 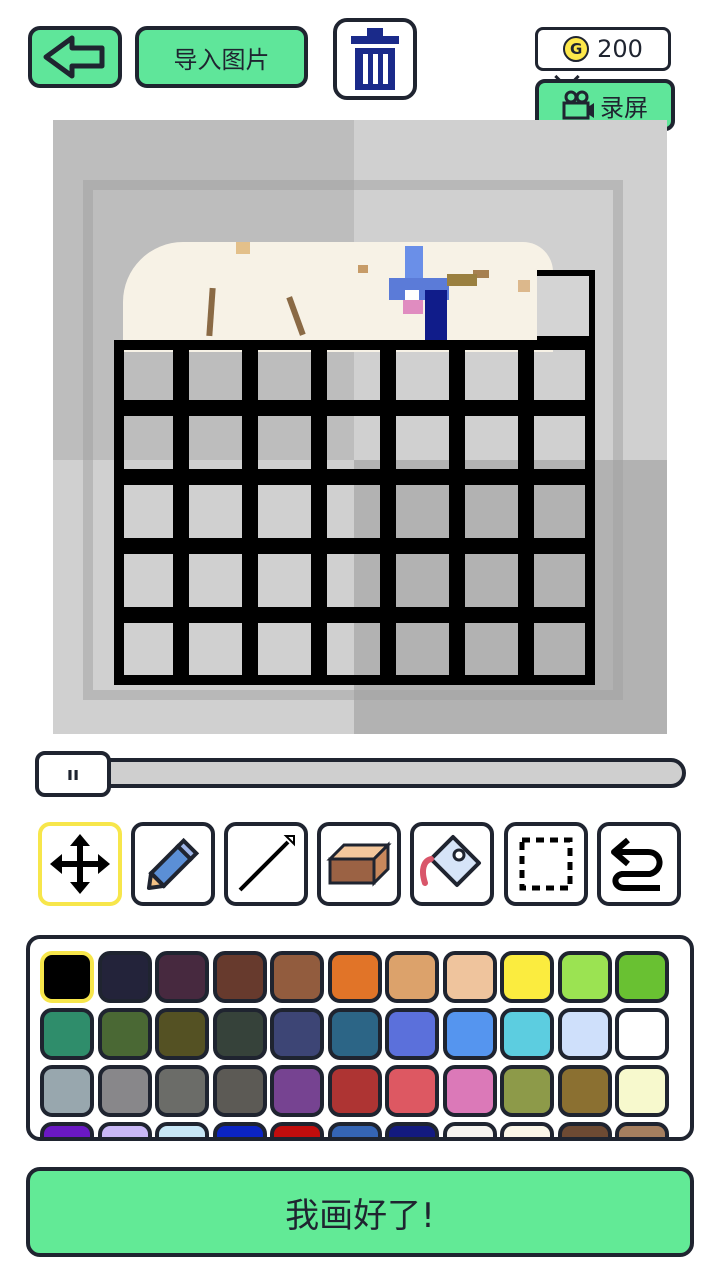 I want to click on done-button: 我画好了!, so click(x=360, y=1212).